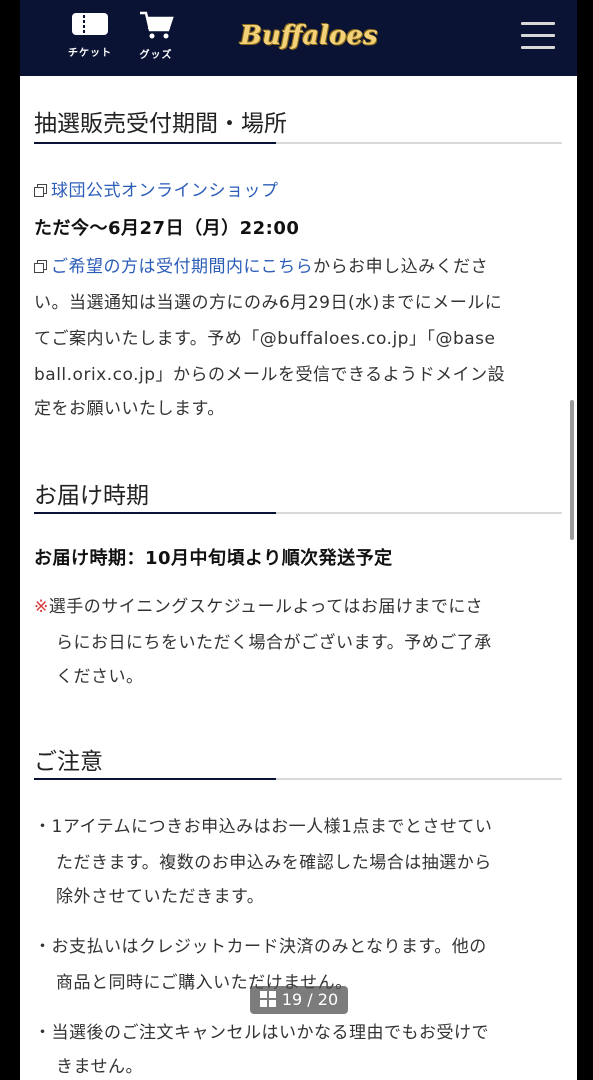 Image resolution: width=593 pixels, height=1080 pixels. Describe the element at coordinates (90, 24) in the screenshot. I see `ticket-icon` at that location.